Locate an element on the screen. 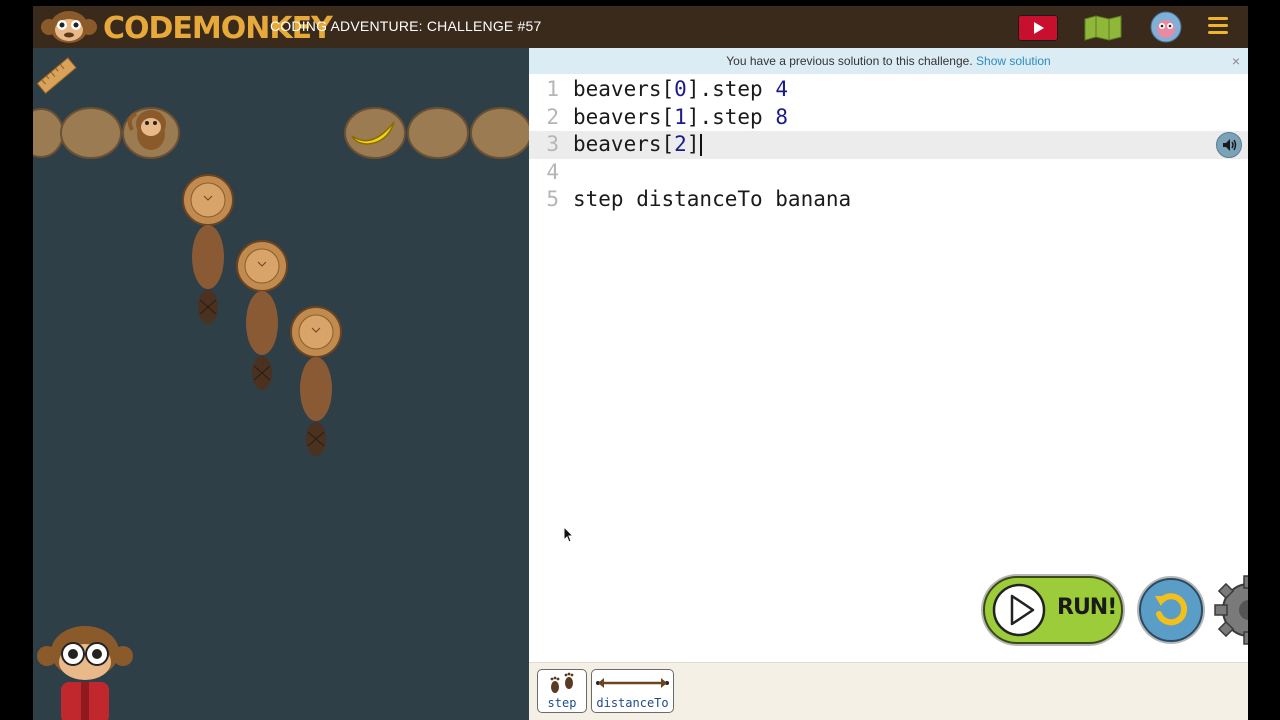 The width and height of the screenshot is (1280, 720). banana-icon is located at coordinates (373, 133).